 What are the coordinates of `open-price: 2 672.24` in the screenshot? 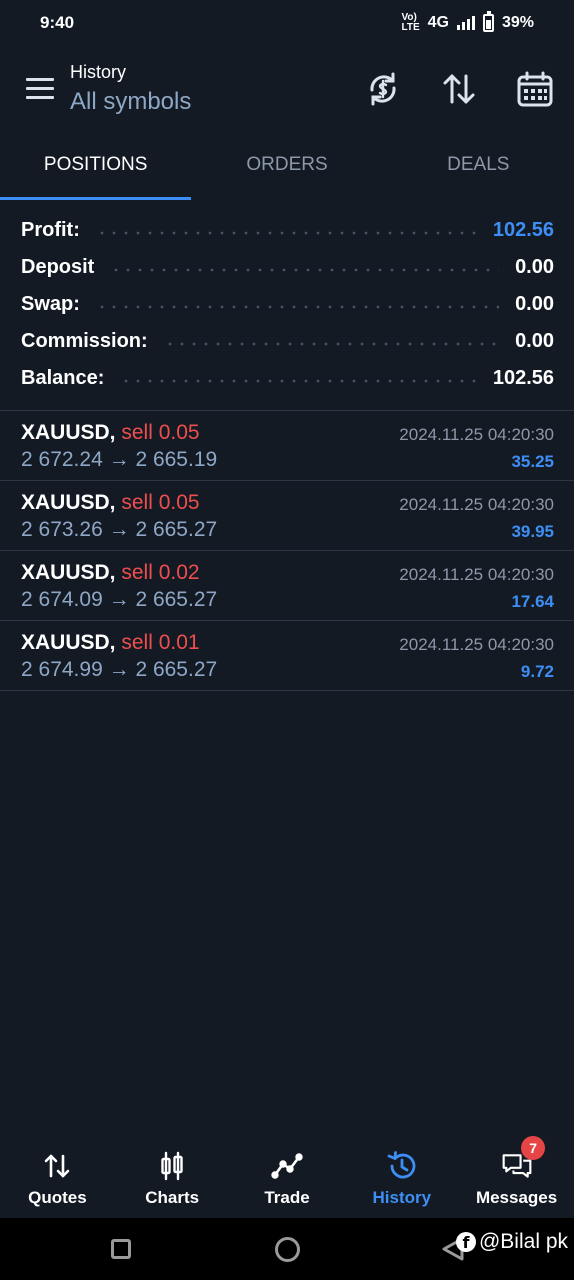 It's located at (62, 459).